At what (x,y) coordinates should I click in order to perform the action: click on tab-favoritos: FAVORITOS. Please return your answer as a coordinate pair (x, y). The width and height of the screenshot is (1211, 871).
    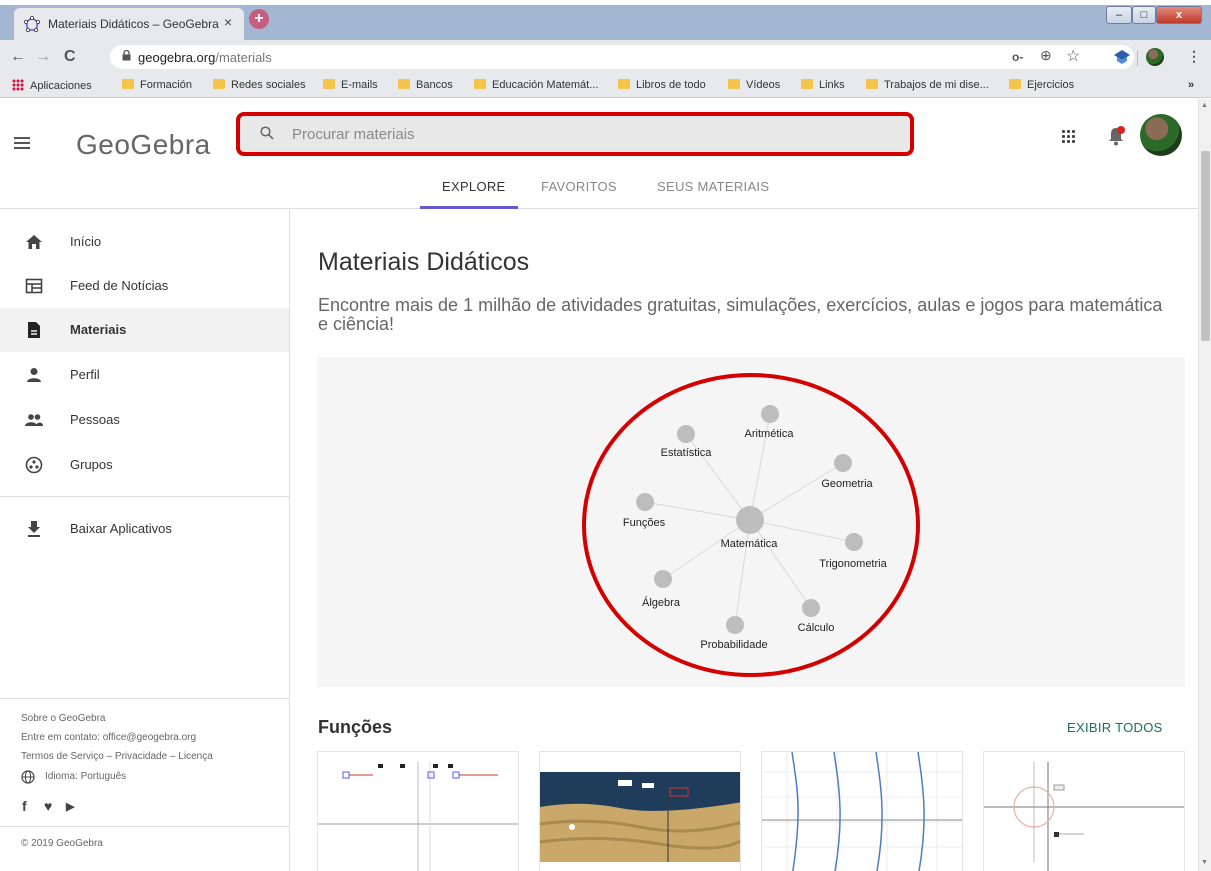
    Looking at the image, I should click on (579, 186).